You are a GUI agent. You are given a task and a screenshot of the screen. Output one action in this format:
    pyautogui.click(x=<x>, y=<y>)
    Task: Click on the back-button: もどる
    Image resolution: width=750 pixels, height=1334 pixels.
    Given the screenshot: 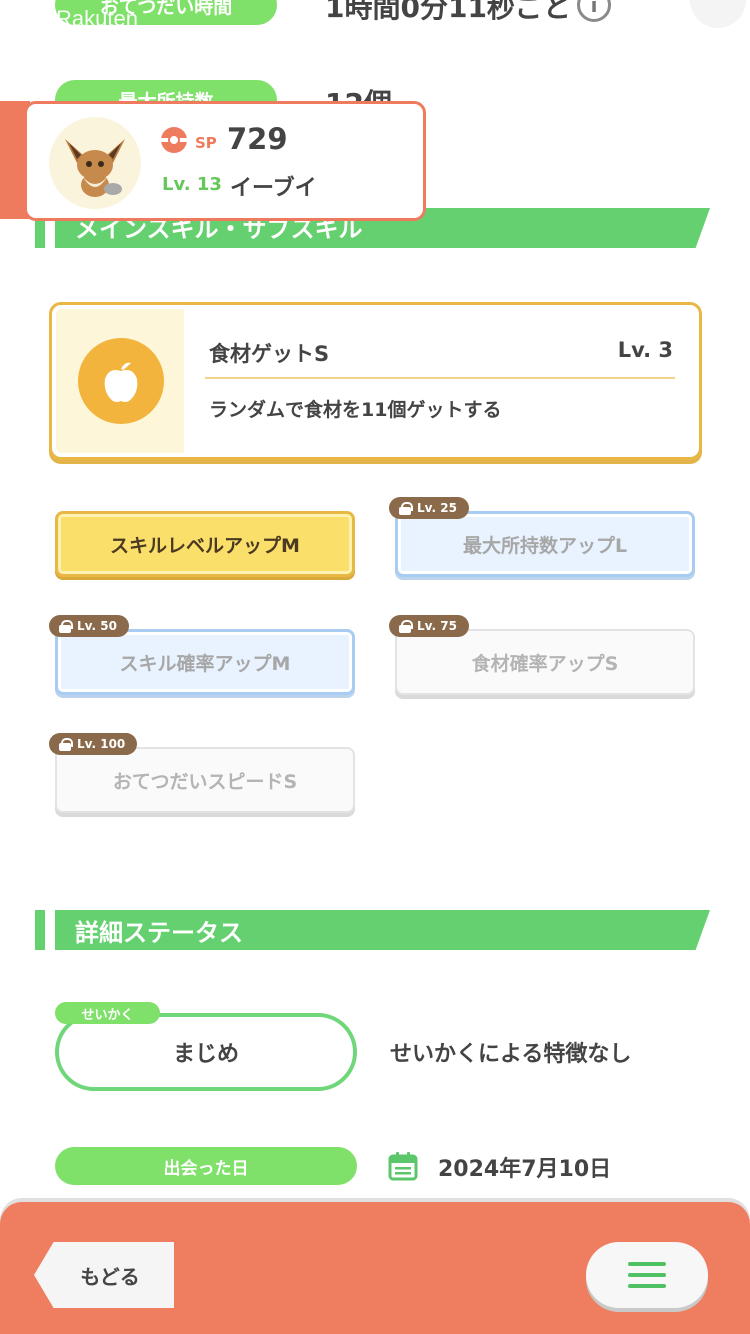 What is the action you would take?
    pyautogui.click(x=104, y=1275)
    